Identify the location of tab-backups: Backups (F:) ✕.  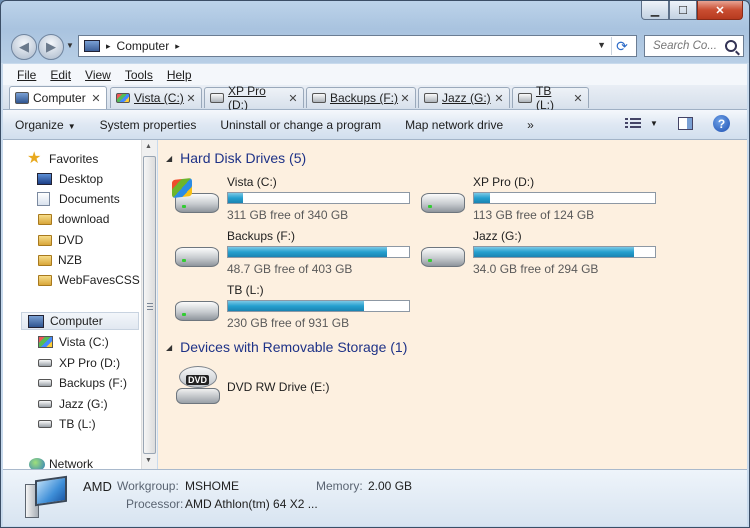
(361, 97).